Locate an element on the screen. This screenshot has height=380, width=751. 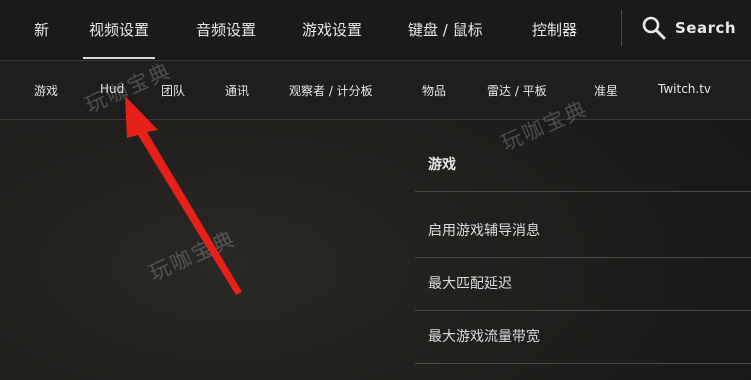
tab-keyboard-mouse: 键盘 / 鼠标 is located at coordinates (445, 29).